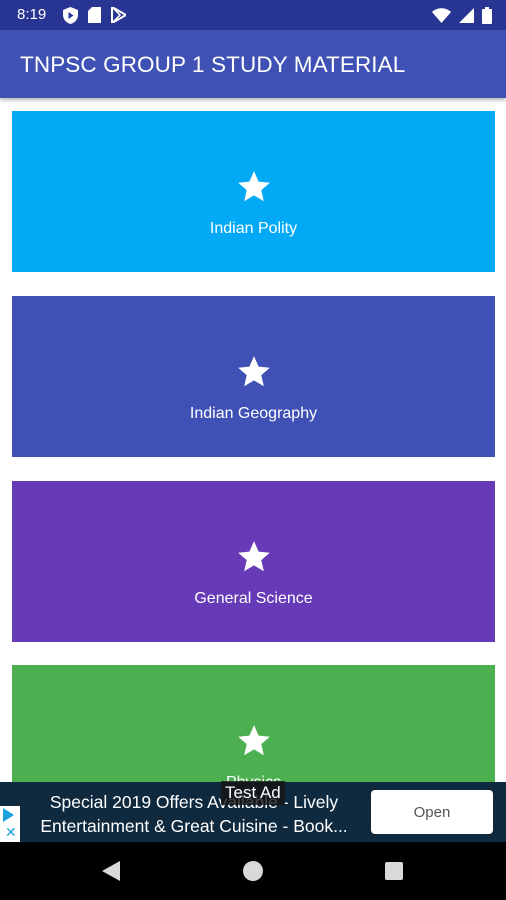 Image resolution: width=506 pixels, height=900 pixels. I want to click on home-icon, so click(253, 871).